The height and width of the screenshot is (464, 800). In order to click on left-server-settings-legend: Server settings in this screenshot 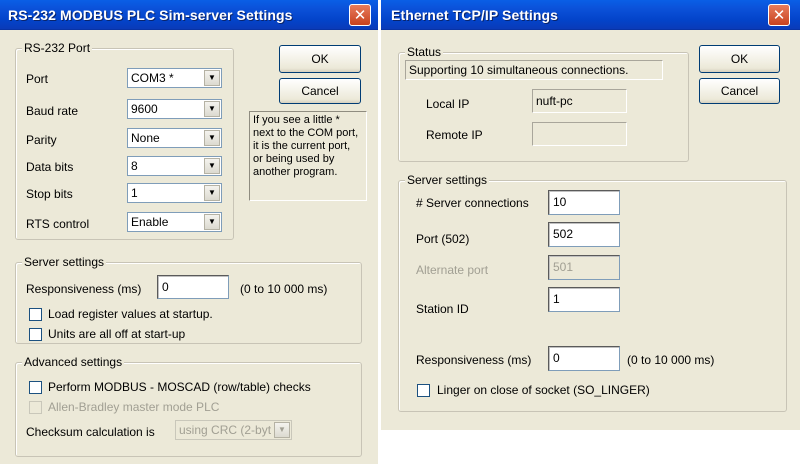, I will do `click(64, 262)`.